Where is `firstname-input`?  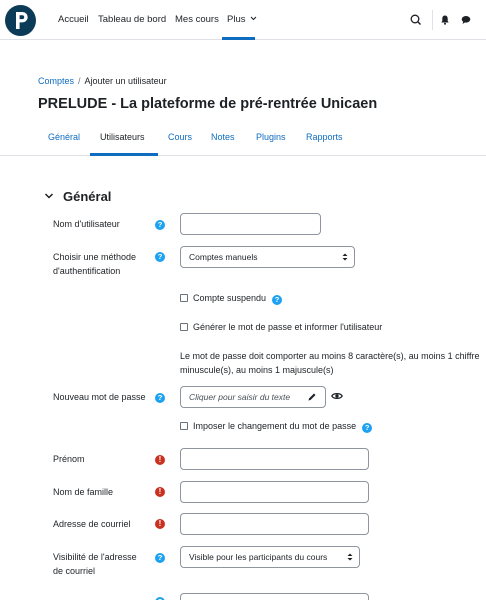 firstname-input is located at coordinates (274, 459).